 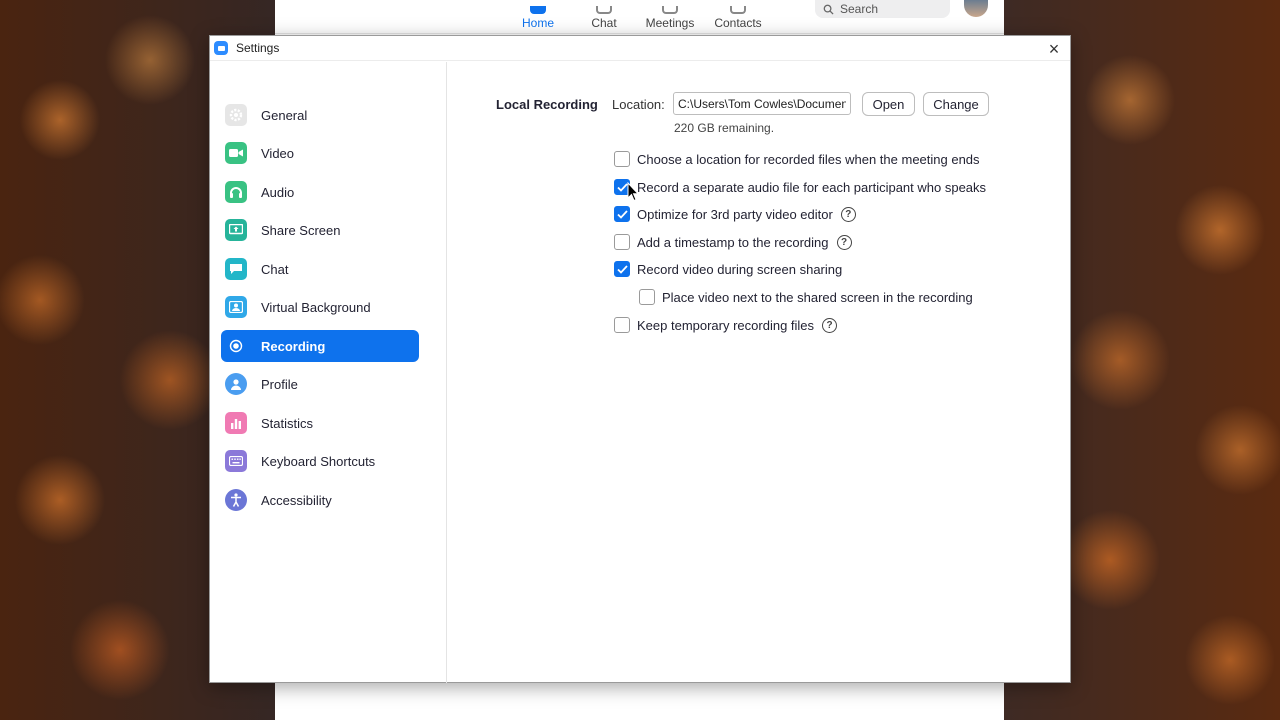 I want to click on sidebar-item-label: Chat, so click(x=275, y=269).